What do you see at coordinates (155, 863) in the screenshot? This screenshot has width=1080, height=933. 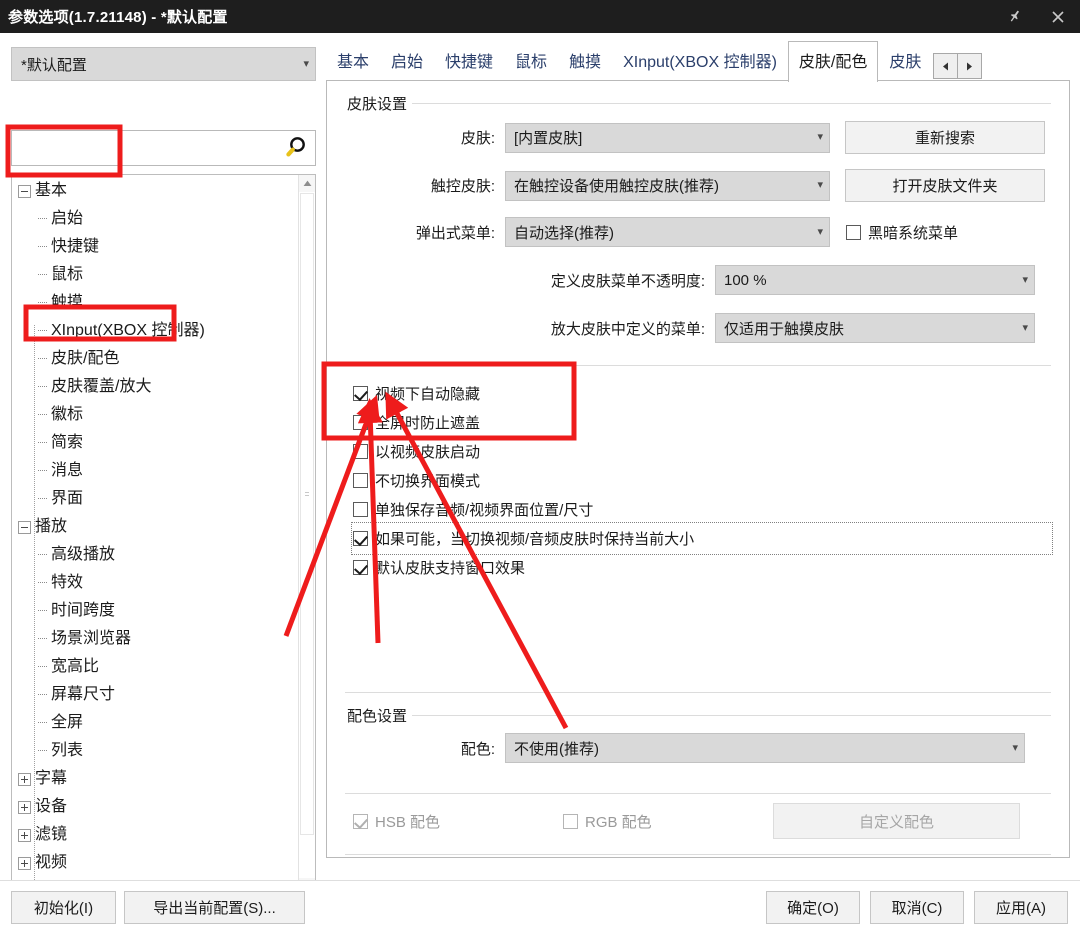 I see `tree-item-24: 视频` at bounding box center [155, 863].